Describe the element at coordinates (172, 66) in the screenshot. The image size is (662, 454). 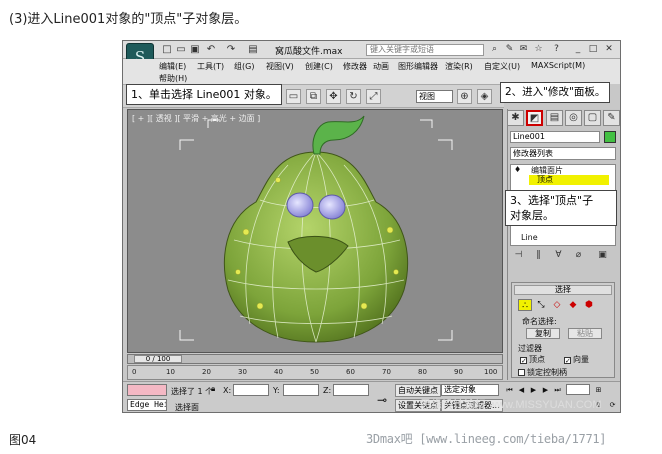
I see `menu-edit: 编辑(E)` at that location.